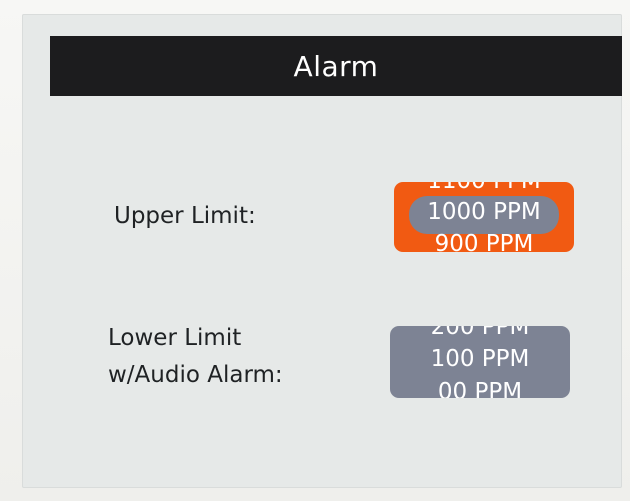  What do you see at coordinates (480, 388) in the screenshot?
I see `picker-option-next: 00 PPM` at bounding box center [480, 388].